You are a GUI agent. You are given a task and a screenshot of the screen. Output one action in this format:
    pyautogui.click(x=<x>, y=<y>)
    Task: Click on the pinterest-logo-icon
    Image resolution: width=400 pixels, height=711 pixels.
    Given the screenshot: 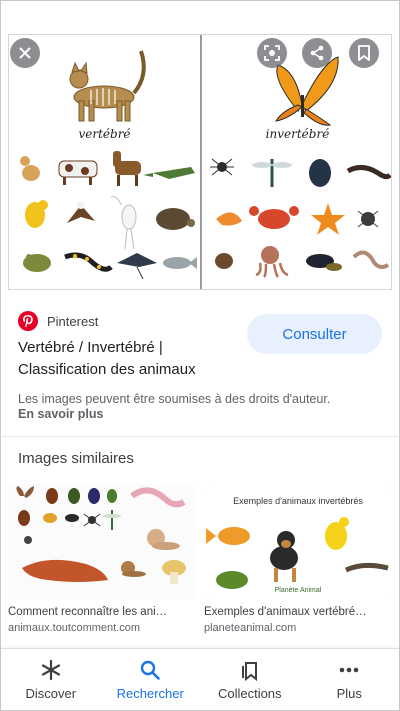 What is the action you would take?
    pyautogui.click(x=28, y=321)
    